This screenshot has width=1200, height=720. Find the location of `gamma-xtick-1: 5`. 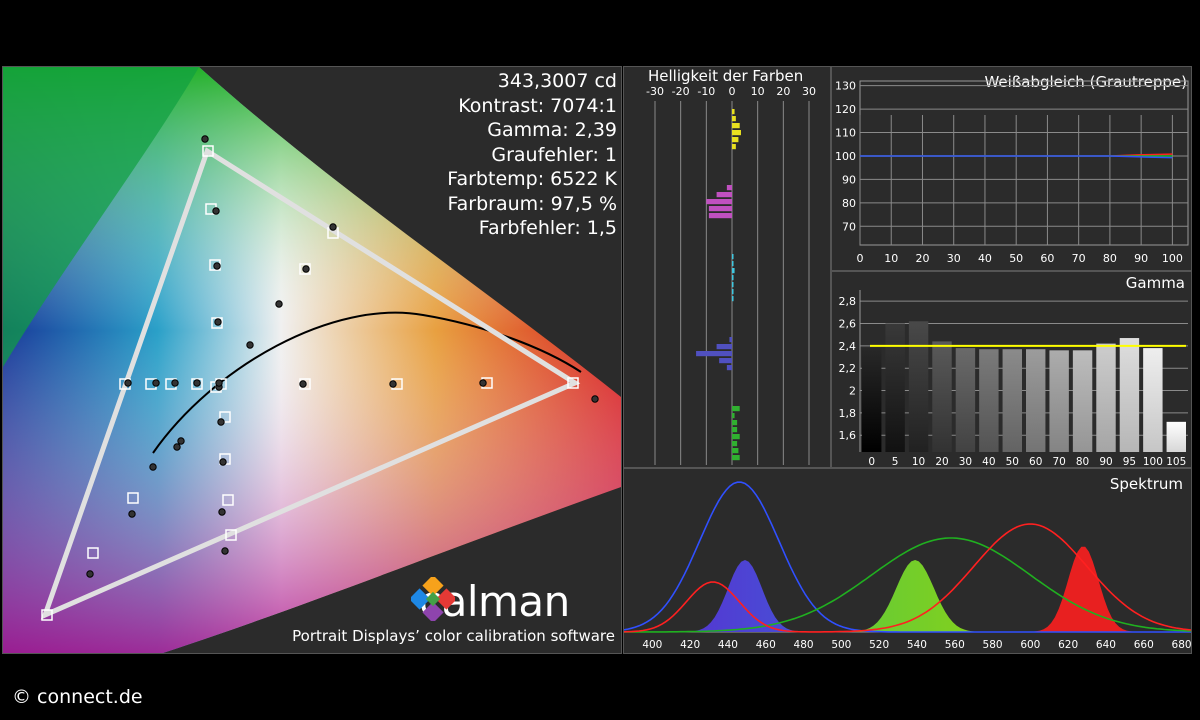

gamma-xtick-1: 5 is located at coordinates (895, 461).